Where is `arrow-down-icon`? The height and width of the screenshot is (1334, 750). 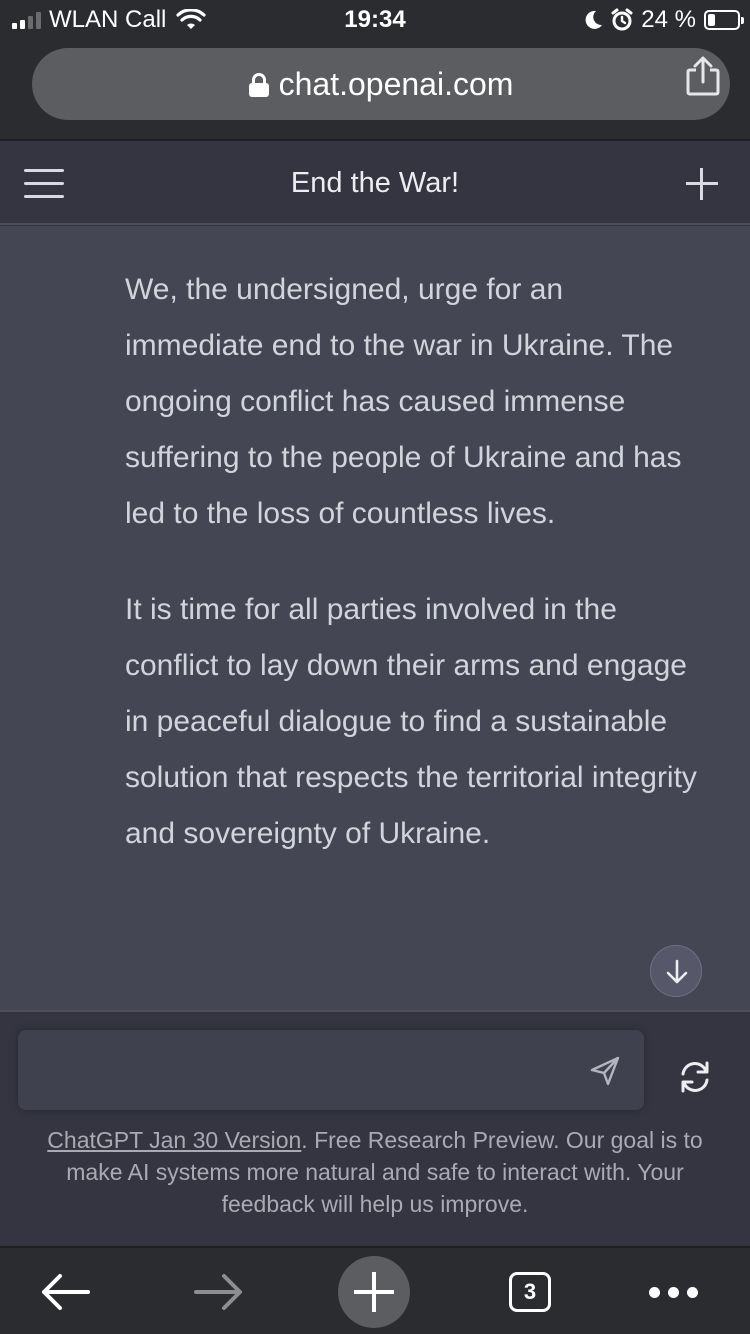
arrow-down-icon is located at coordinates (677, 971).